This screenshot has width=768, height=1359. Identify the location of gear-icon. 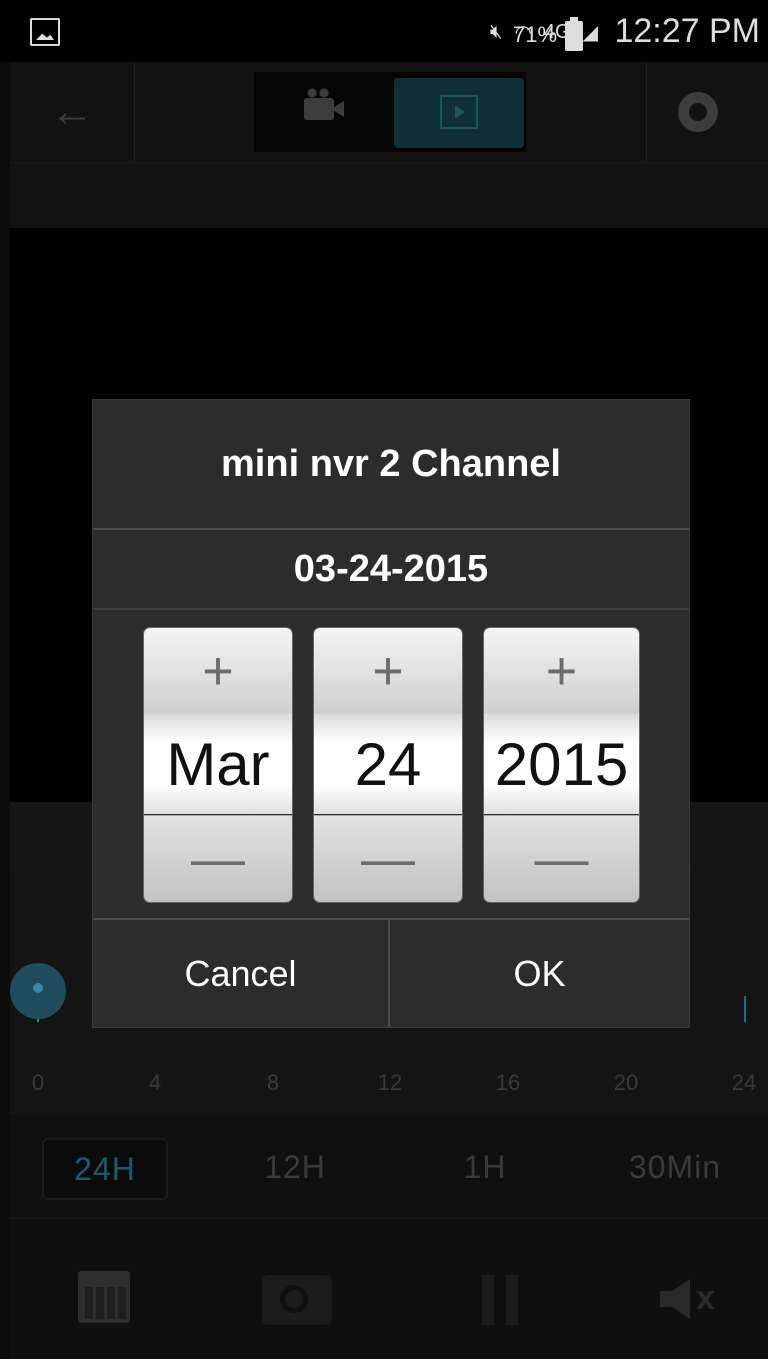
(698, 112).